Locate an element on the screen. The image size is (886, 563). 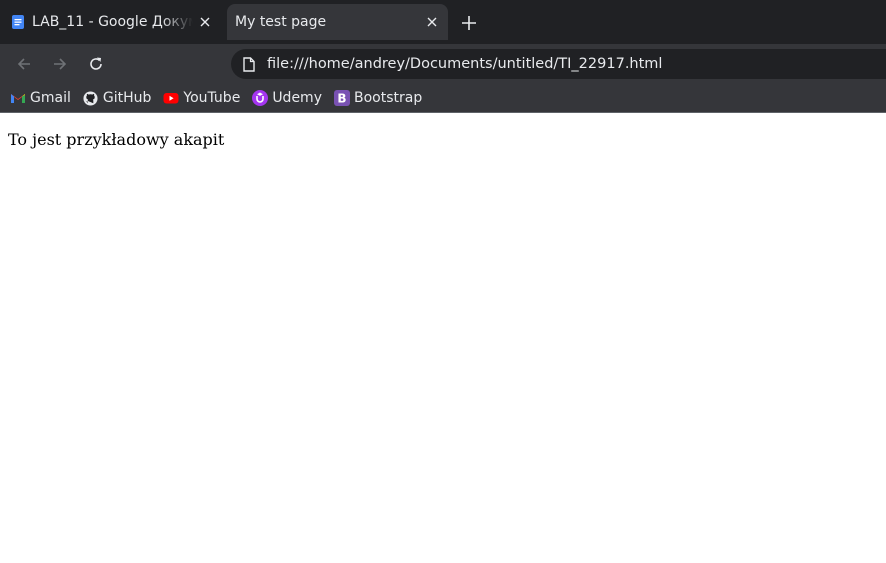
bookmark-label: Udemy is located at coordinates (297, 98).